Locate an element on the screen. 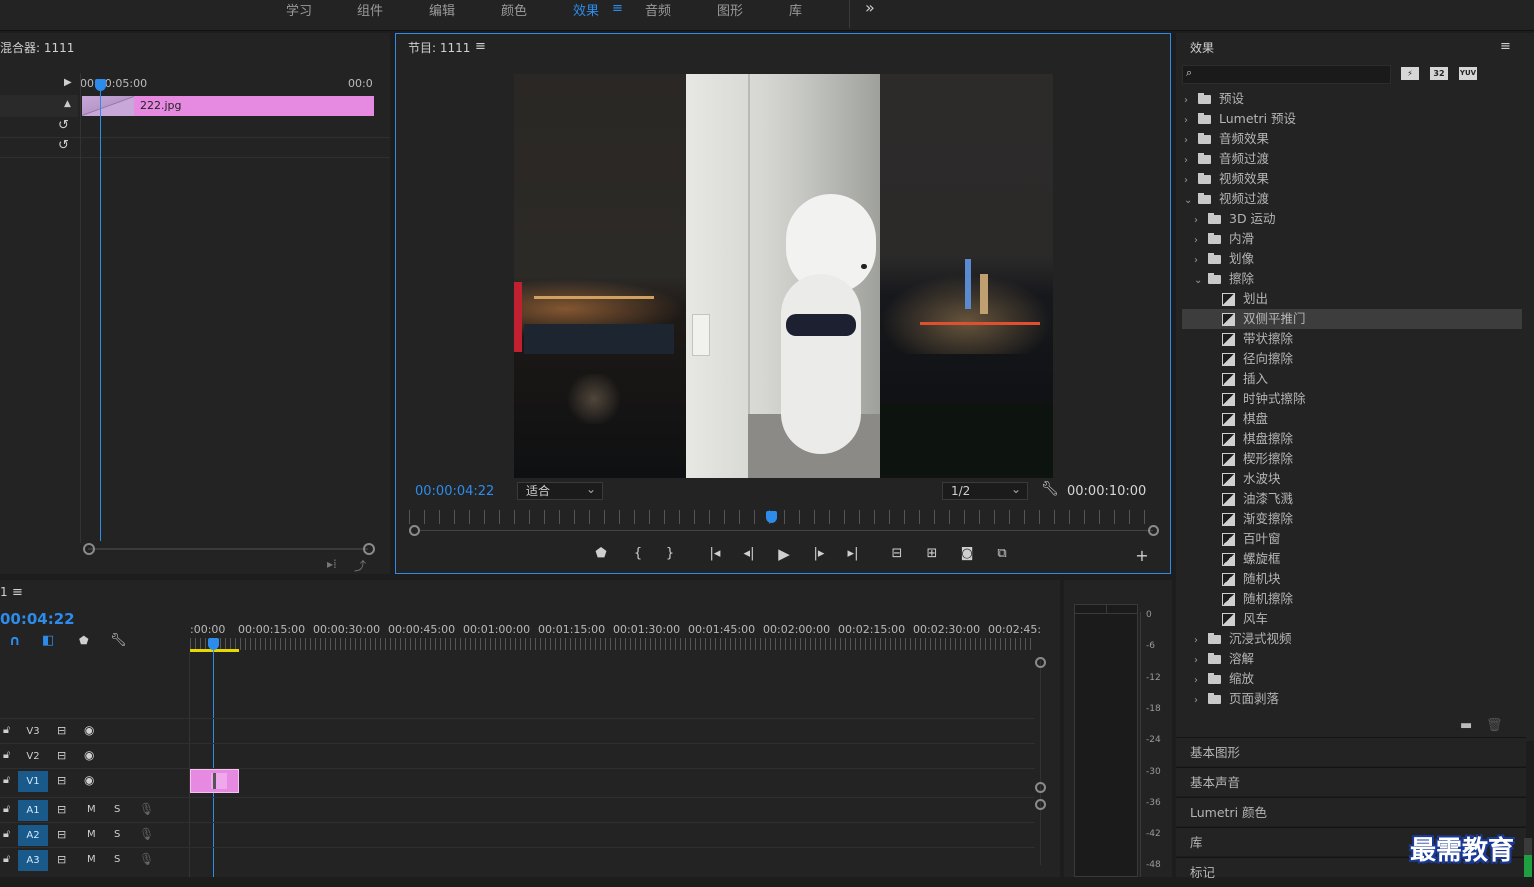  scrub-in-handle is located at coordinates (414, 530).